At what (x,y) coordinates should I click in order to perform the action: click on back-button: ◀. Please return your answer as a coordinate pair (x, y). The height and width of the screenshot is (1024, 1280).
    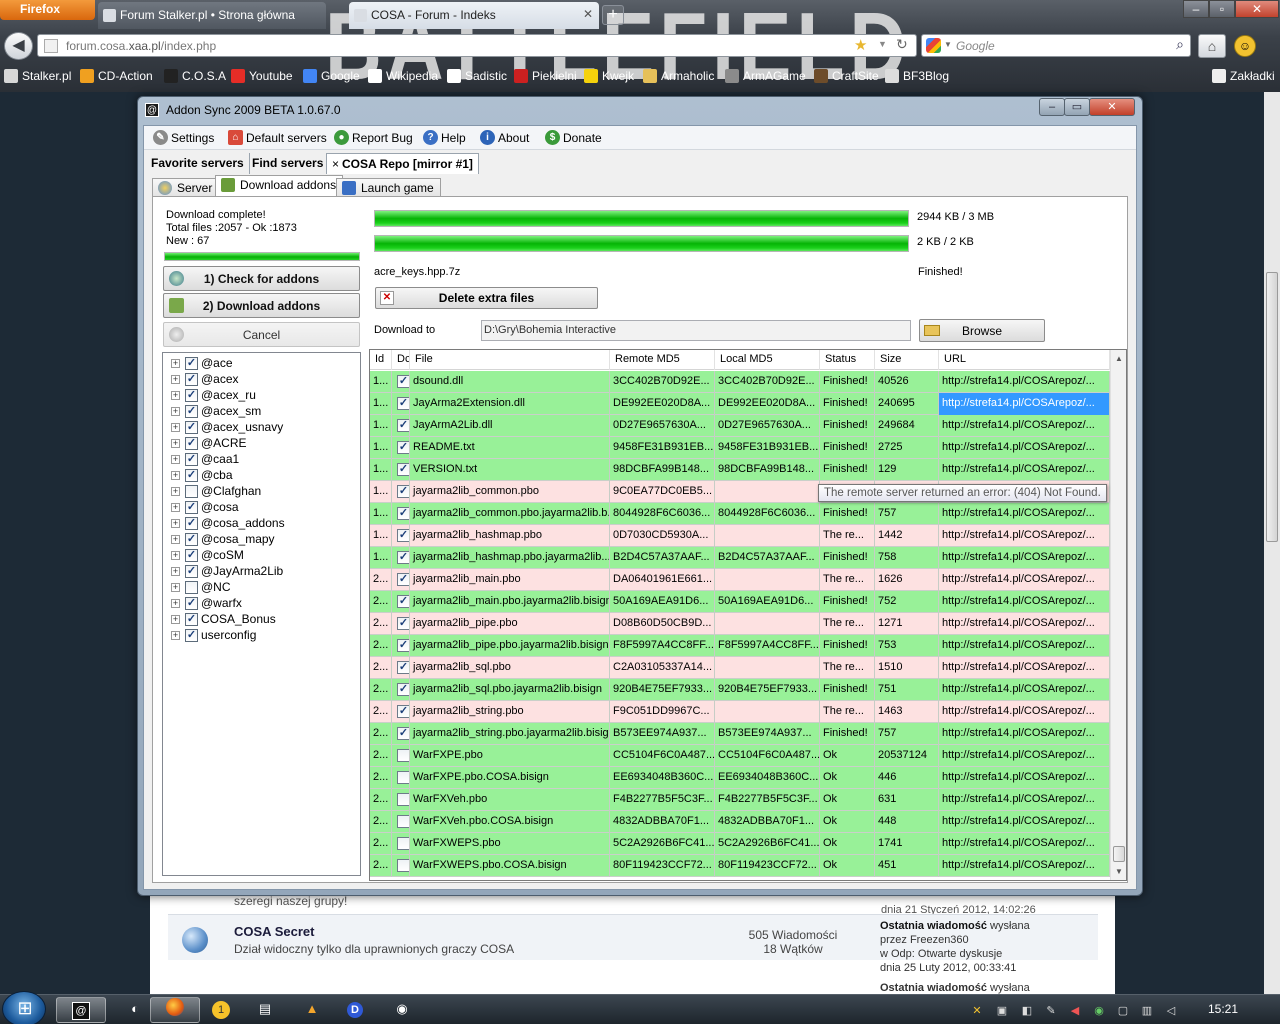
    Looking at the image, I should click on (18, 46).